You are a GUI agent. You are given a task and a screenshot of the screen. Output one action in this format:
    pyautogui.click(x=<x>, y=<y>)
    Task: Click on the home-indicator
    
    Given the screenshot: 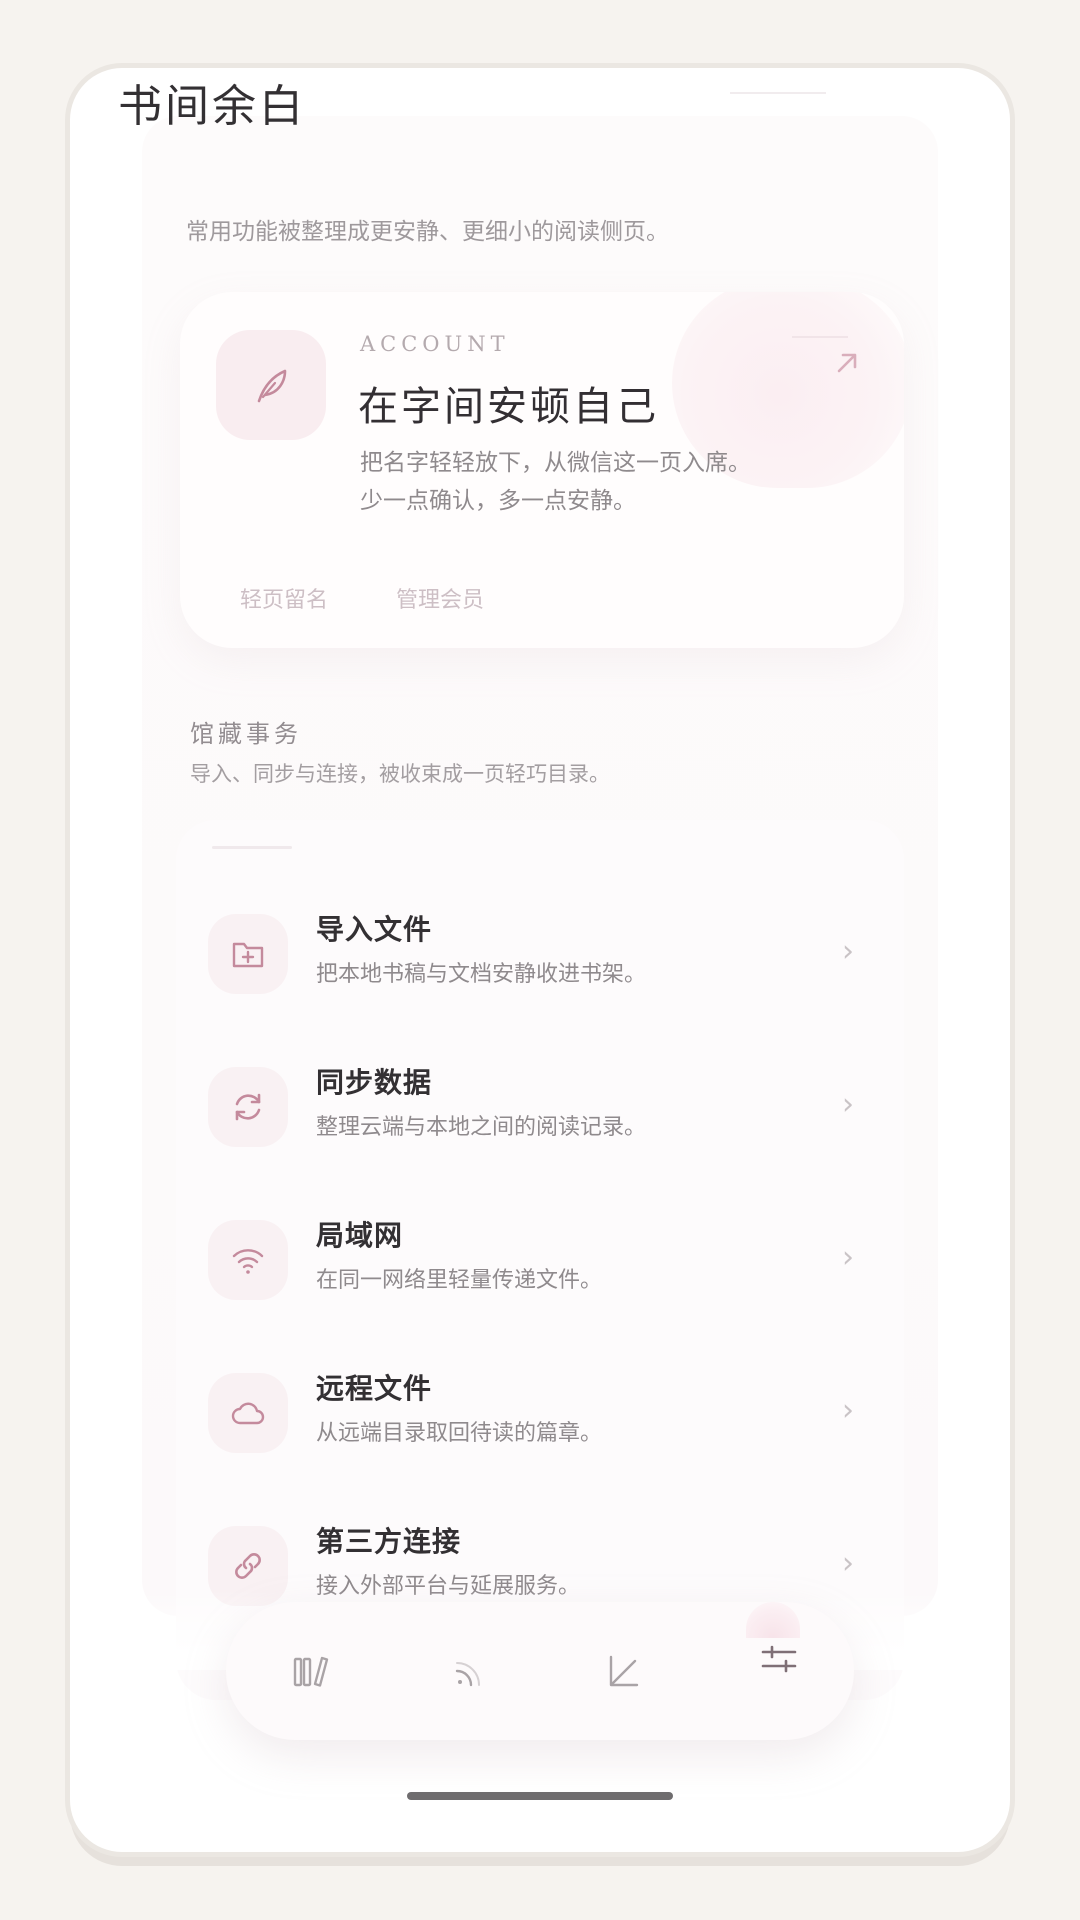 What is the action you would take?
    pyautogui.click(x=540, y=1796)
    